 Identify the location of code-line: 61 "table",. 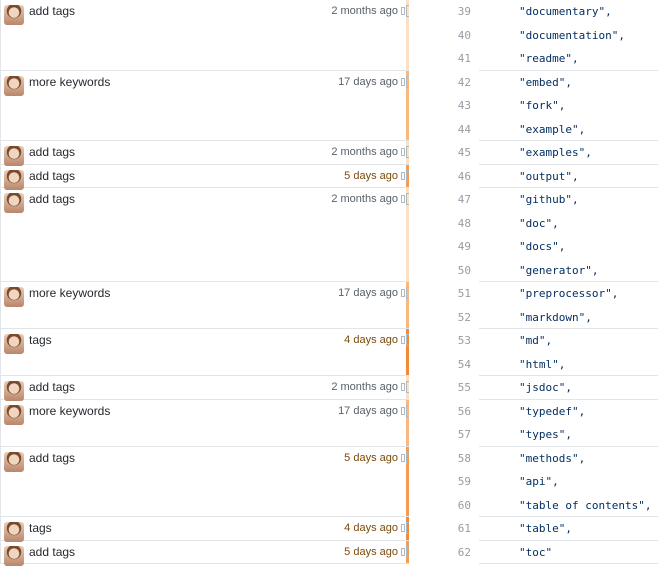
(533, 529).